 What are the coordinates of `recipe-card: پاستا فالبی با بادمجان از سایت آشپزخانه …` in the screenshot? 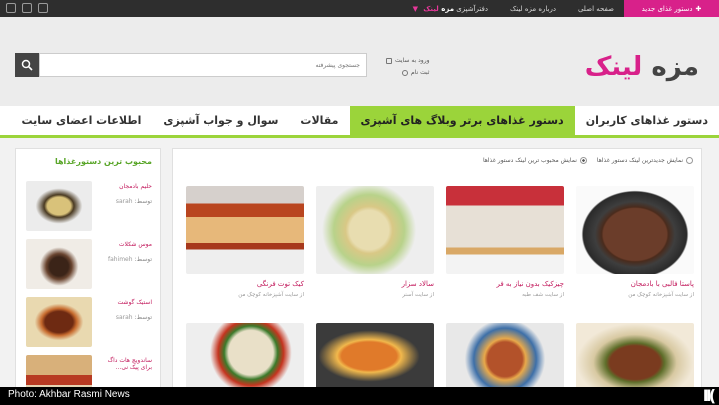 It's located at (635, 242).